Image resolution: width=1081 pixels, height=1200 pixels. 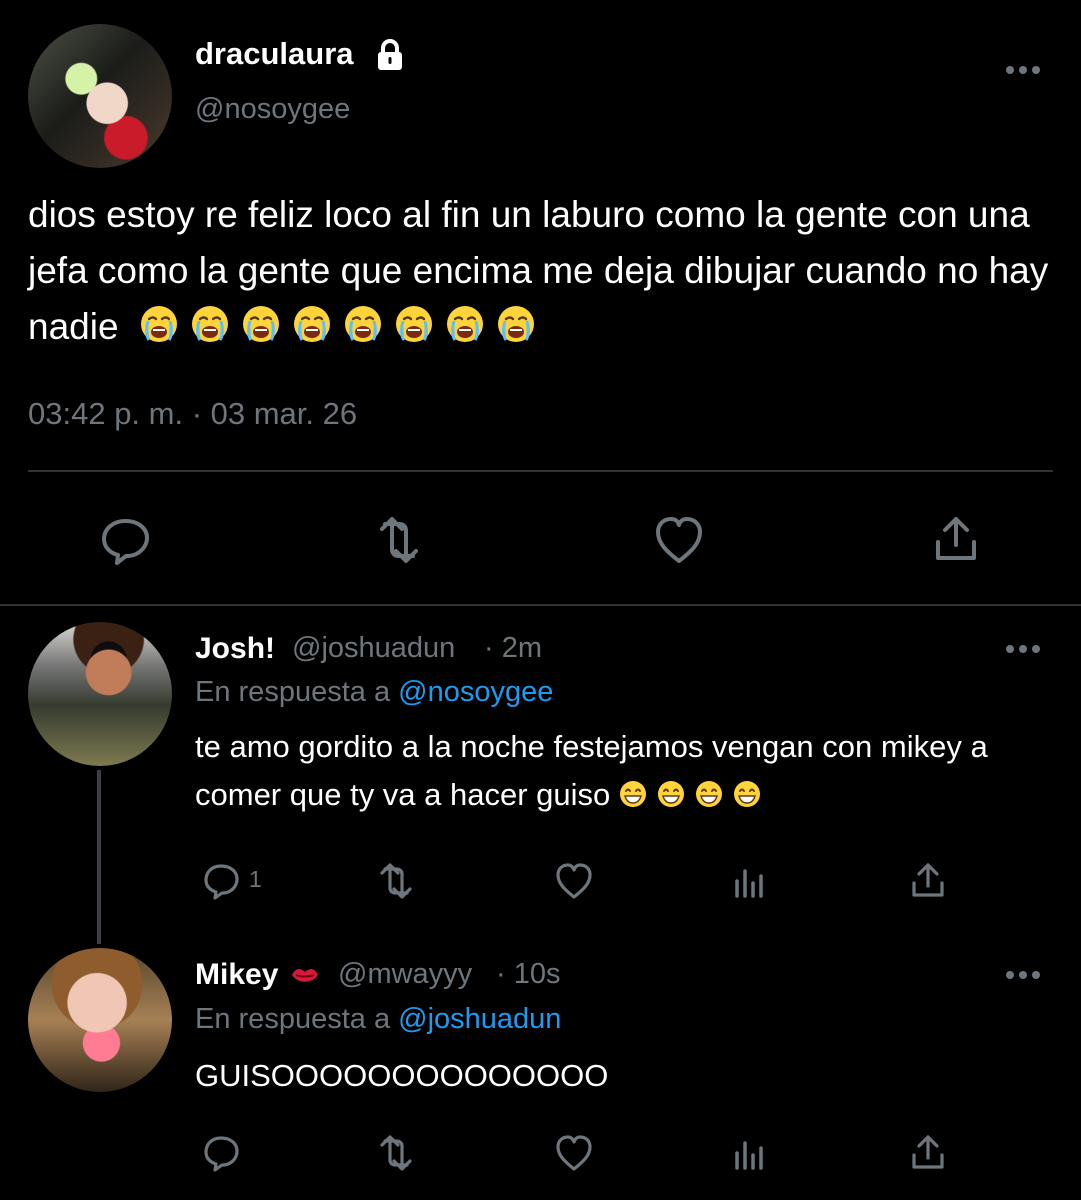 I want to click on replies-divider, so click(x=540, y=605).